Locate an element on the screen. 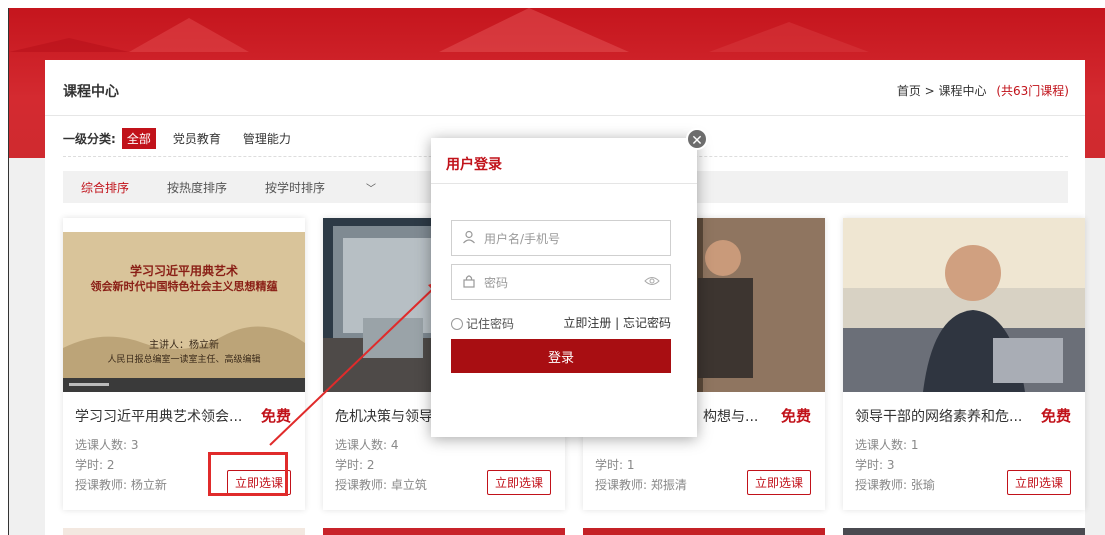  password-field: 密码 is located at coordinates (561, 282).